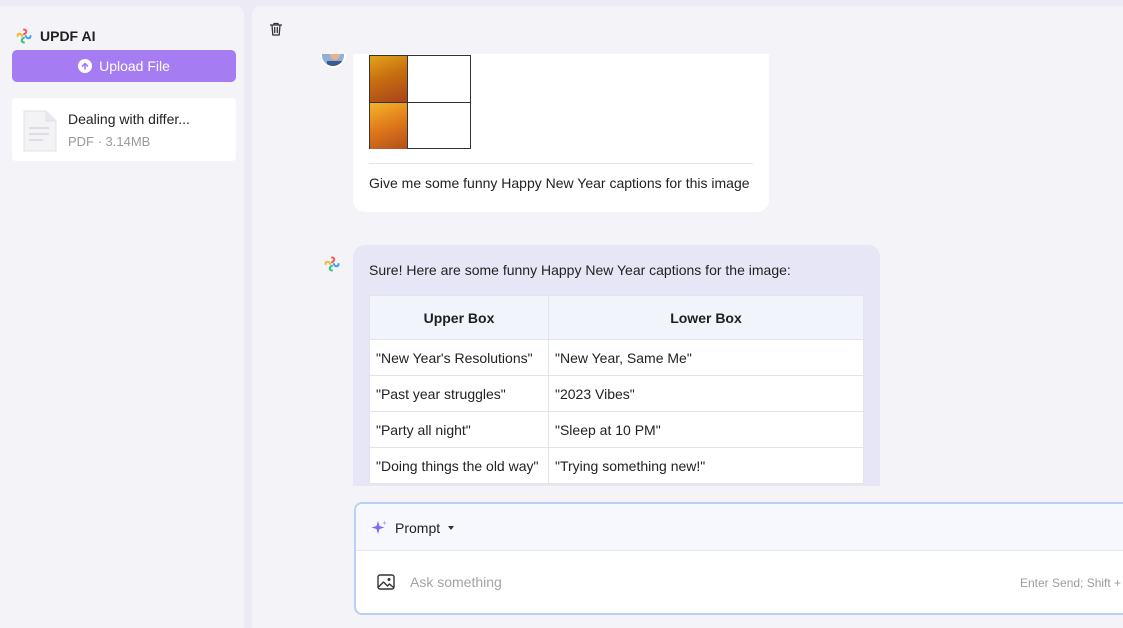  I want to click on table-cell: "New Year's Resolutions", so click(459, 357).